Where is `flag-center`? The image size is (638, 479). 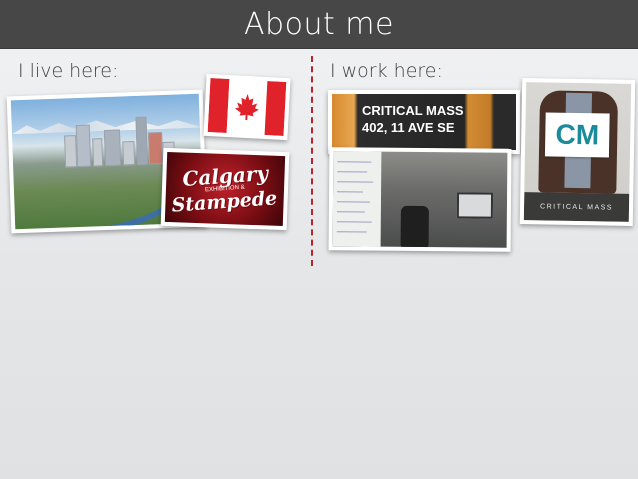
flag-center is located at coordinates (247, 107).